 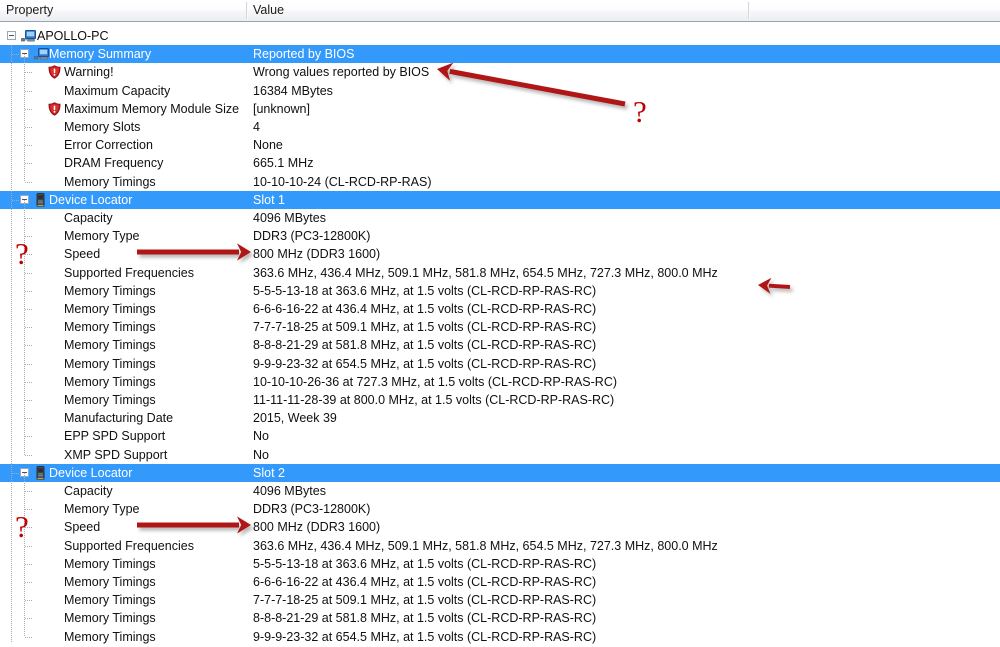 What do you see at coordinates (317, 527) in the screenshot?
I see `tree-row-value: 800 MHz (DDR3 1600)` at bounding box center [317, 527].